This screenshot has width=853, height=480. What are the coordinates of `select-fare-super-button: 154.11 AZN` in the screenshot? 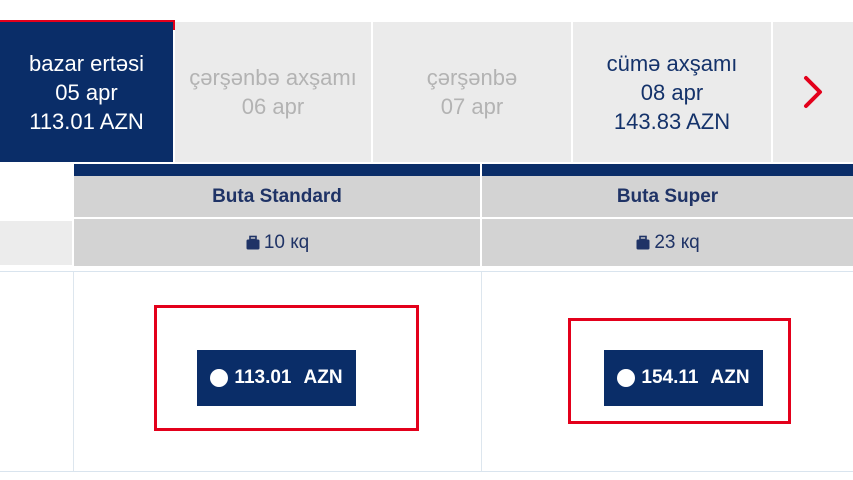 It's located at (683, 378).